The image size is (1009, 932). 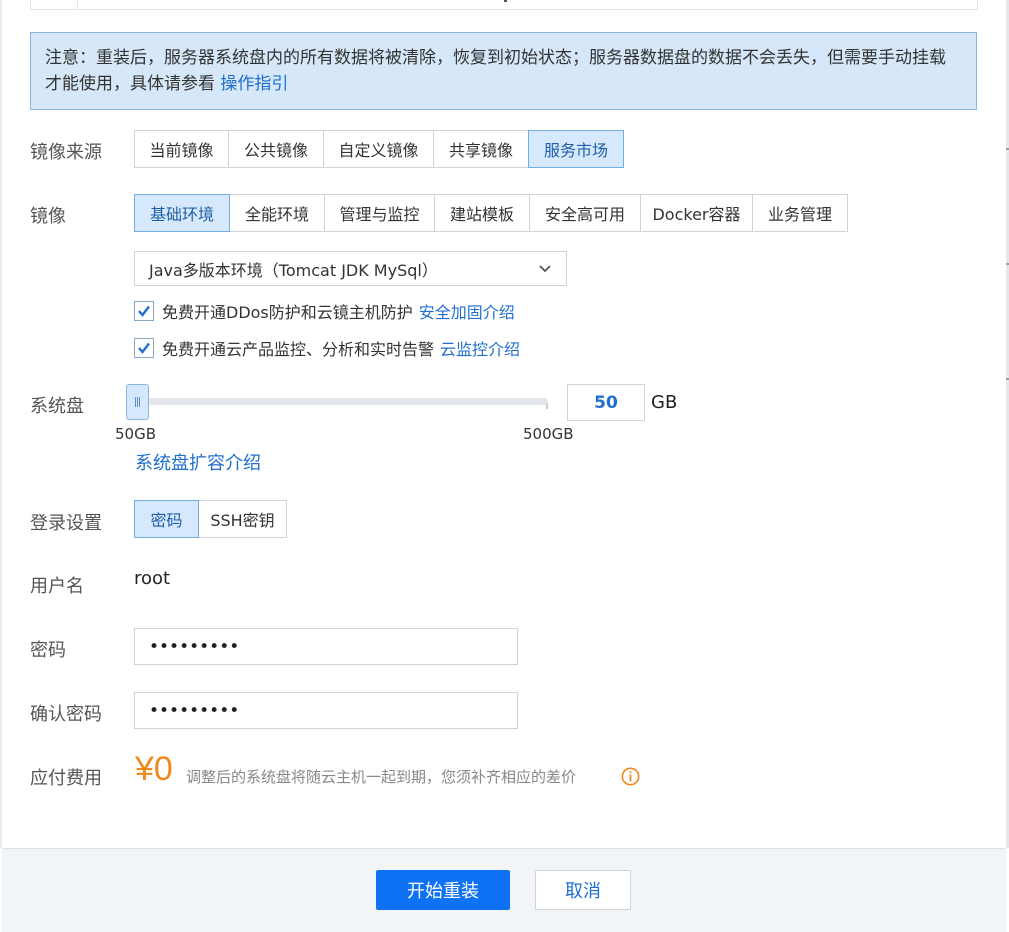 What do you see at coordinates (381, 777) in the screenshot?
I see `fee-note: 调整后的系统盘将随云主机一起到期，您须补齐相应的差价` at bounding box center [381, 777].